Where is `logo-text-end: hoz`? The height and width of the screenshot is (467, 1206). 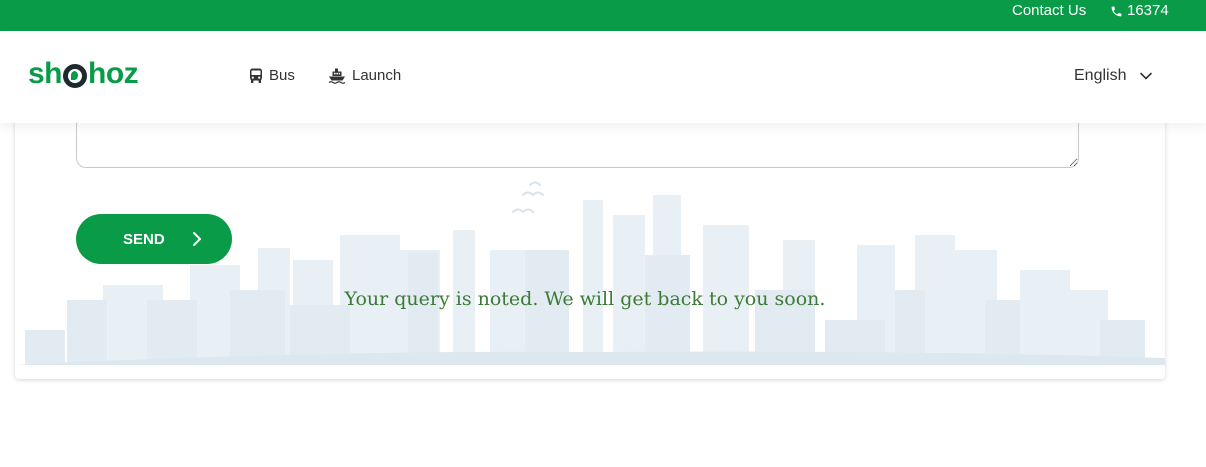
logo-text-end: hoz is located at coordinates (113, 73).